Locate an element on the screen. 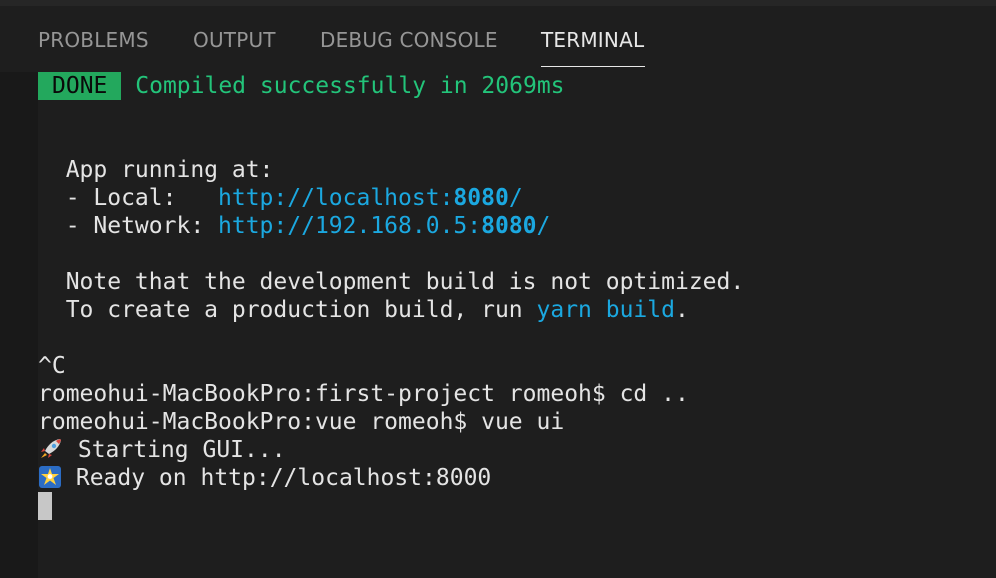 The width and height of the screenshot is (996, 578). app-running-line: App running at: is located at coordinates (156, 170).